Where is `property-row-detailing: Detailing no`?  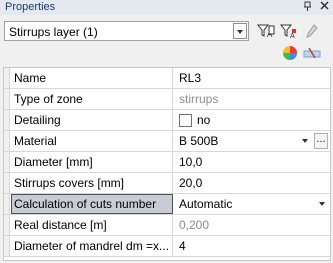 property-row-detailing: Detailing no is located at coordinates (167, 120).